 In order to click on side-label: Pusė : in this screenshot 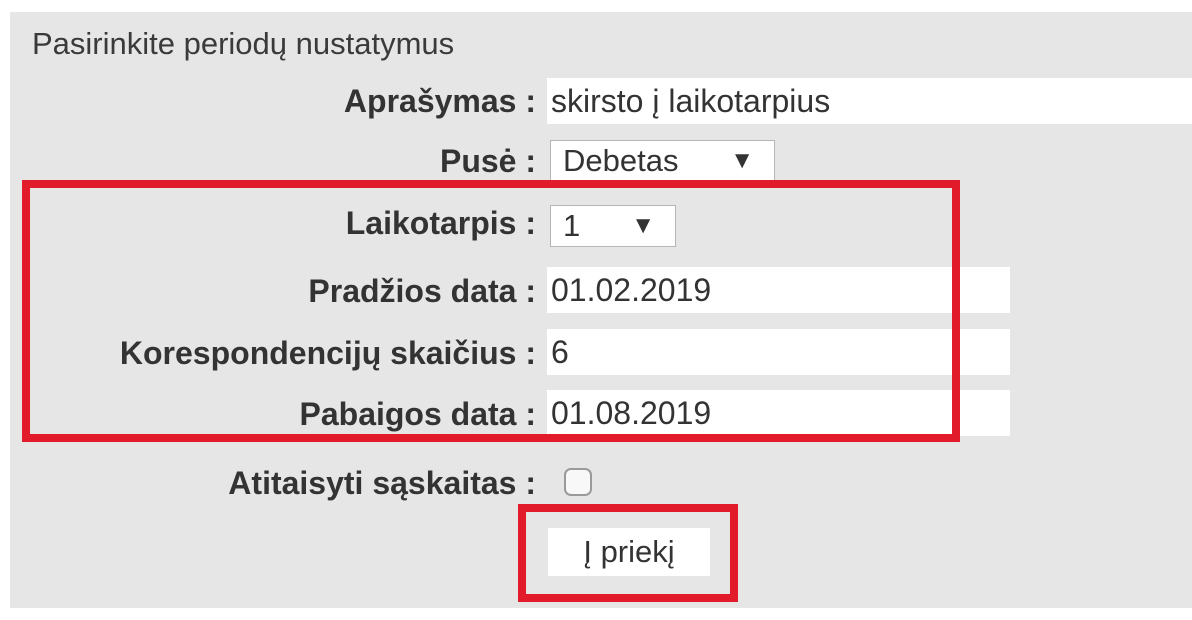, I will do `click(487, 161)`.